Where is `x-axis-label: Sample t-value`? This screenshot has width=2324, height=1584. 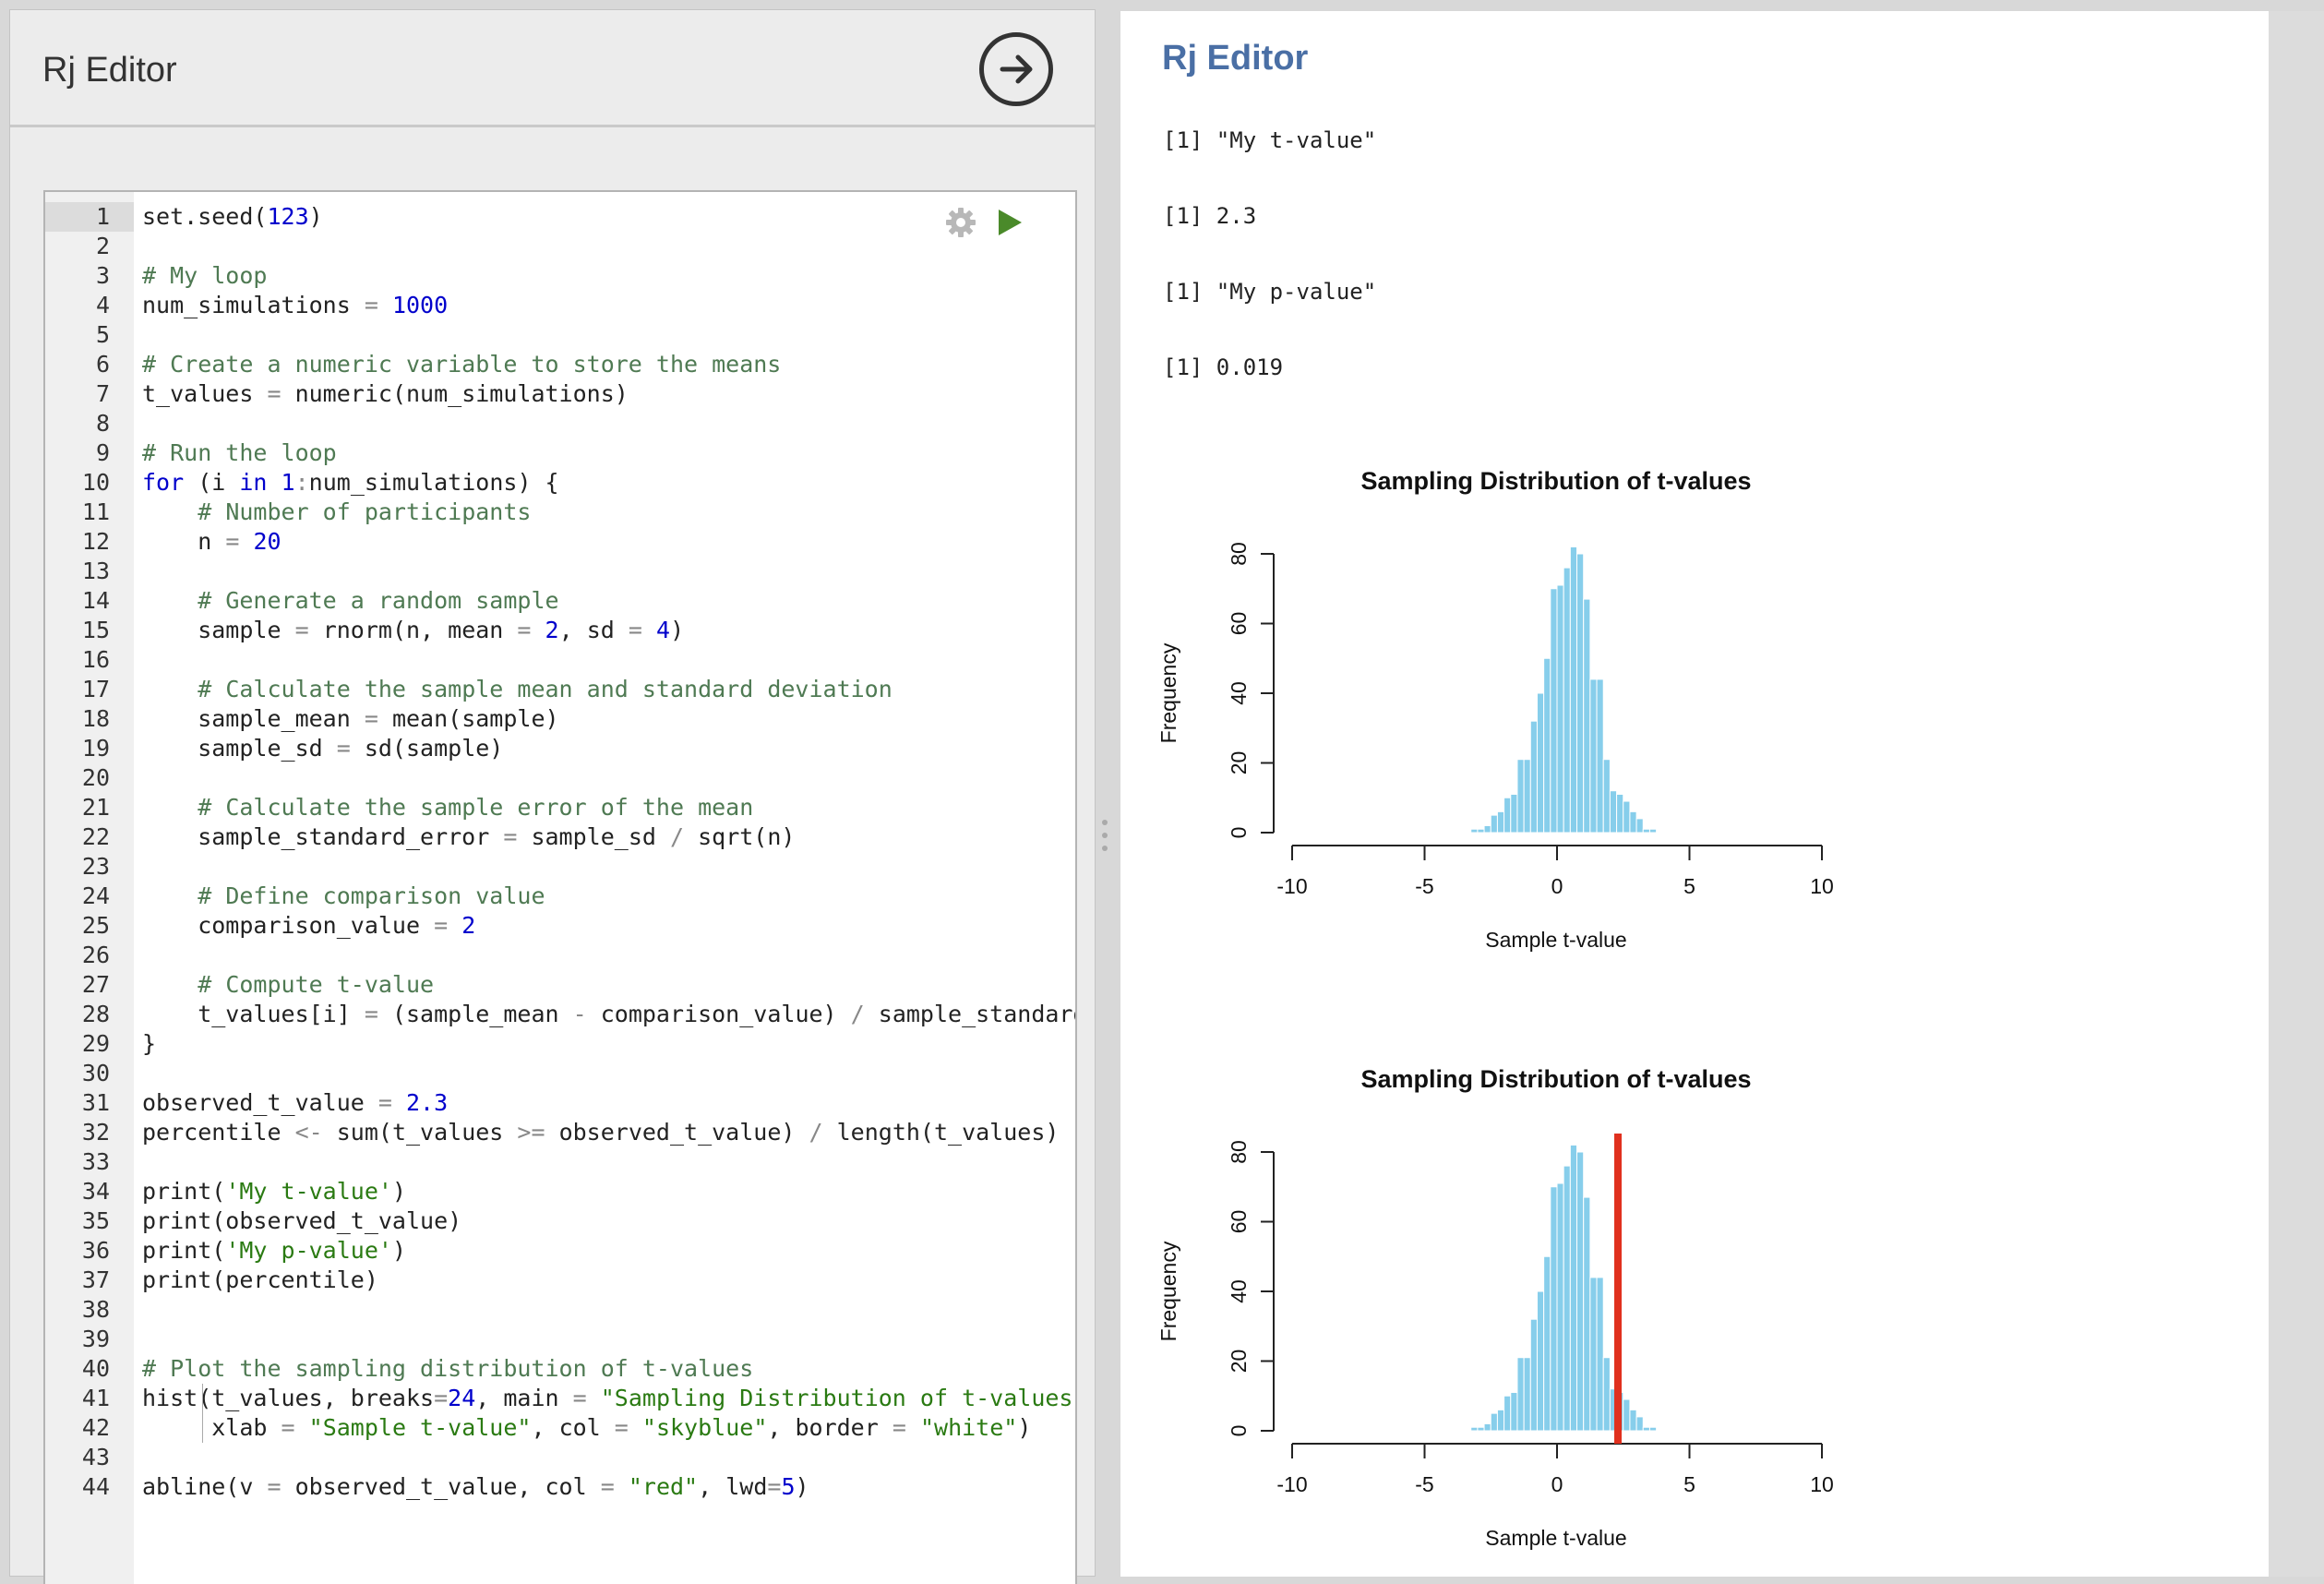
x-axis-label: Sample t-value is located at coordinates (1555, 1538).